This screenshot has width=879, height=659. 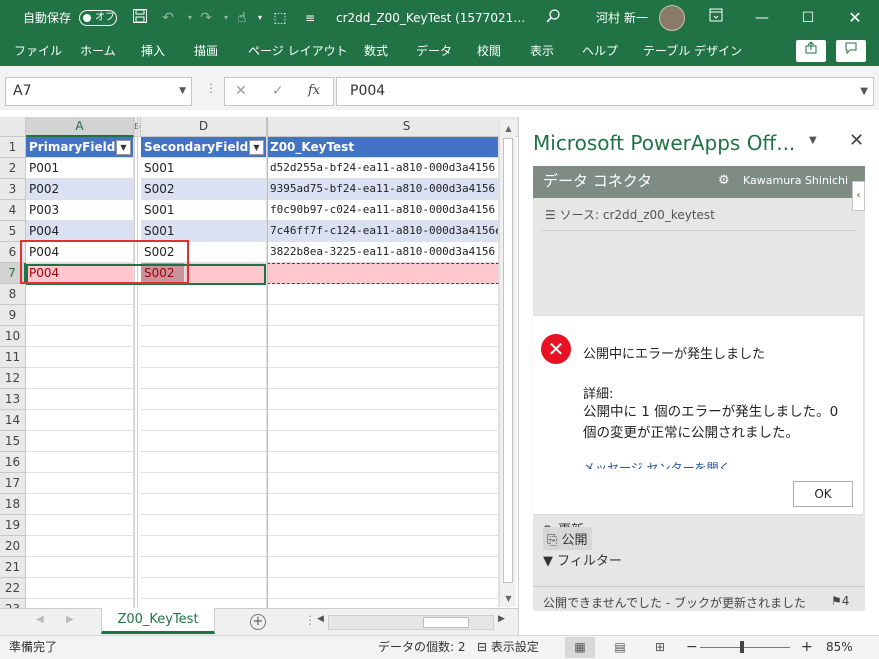 What do you see at coordinates (13, 420) in the screenshot?
I see `row-header: 14` at bounding box center [13, 420].